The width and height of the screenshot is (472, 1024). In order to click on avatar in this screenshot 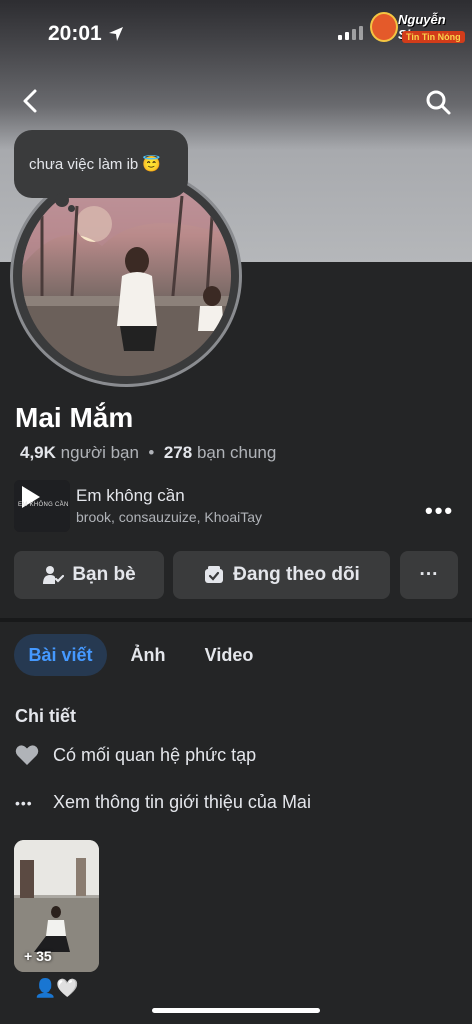, I will do `click(126, 276)`.